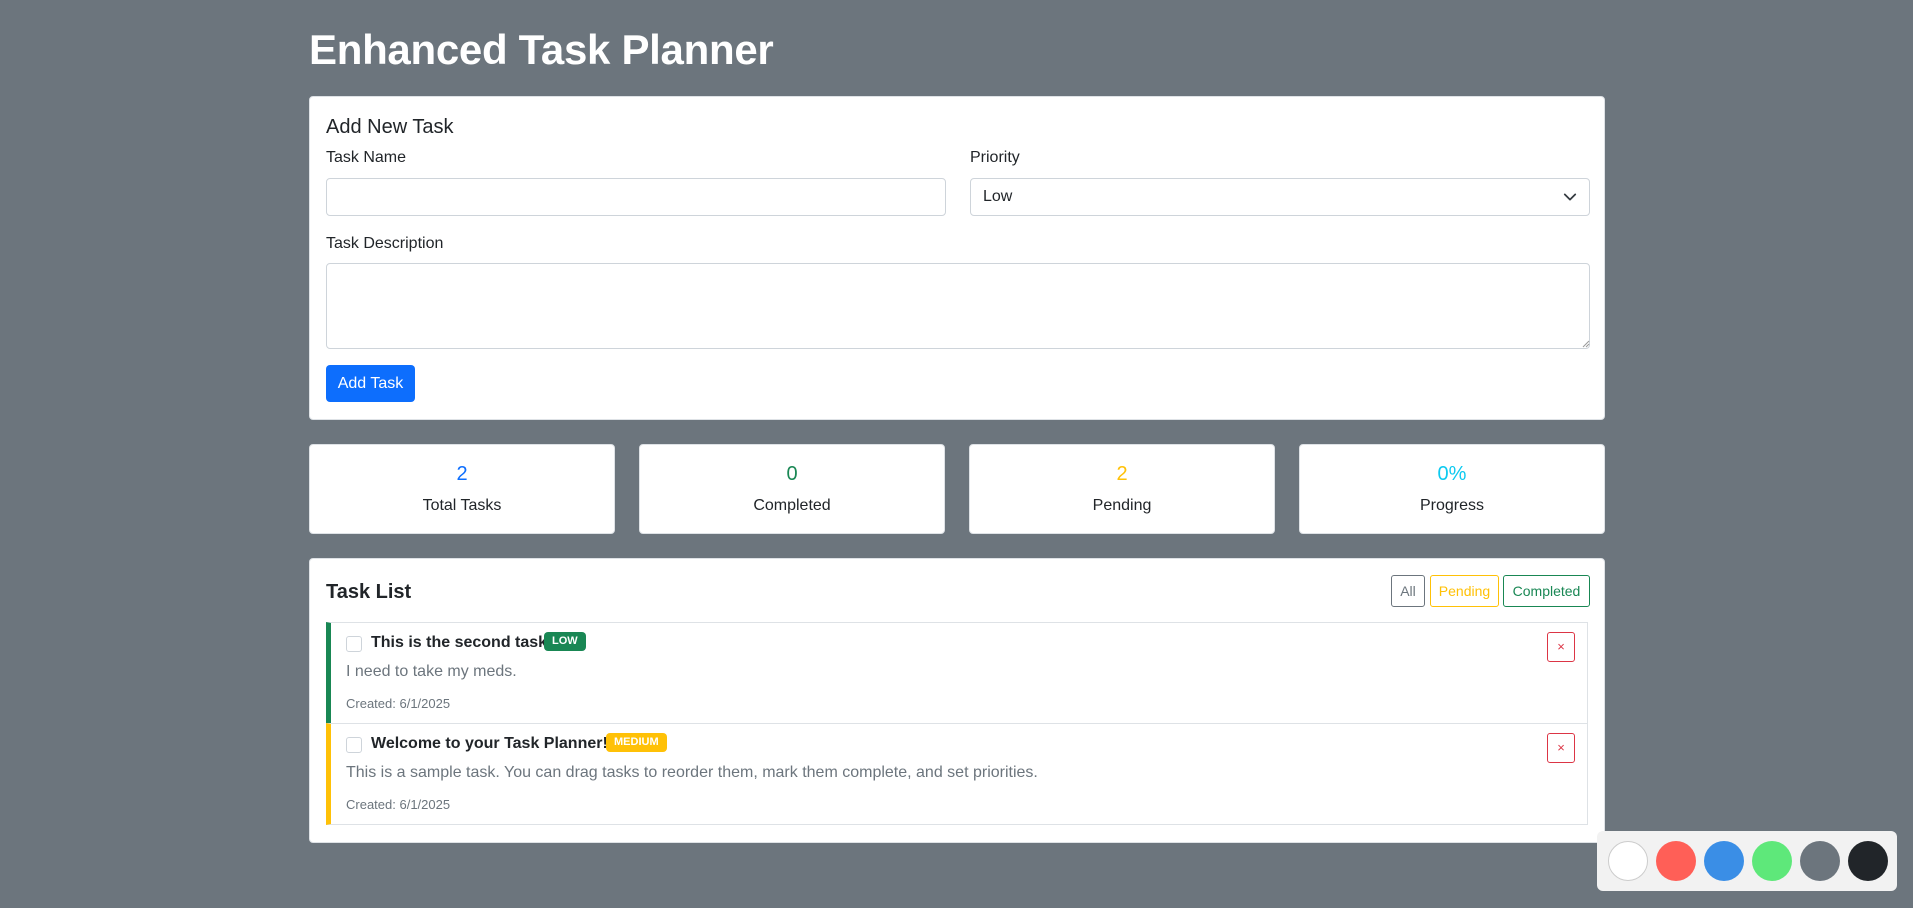  Describe the element at coordinates (1868, 861) in the screenshot. I see `swatch-dark` at that location.